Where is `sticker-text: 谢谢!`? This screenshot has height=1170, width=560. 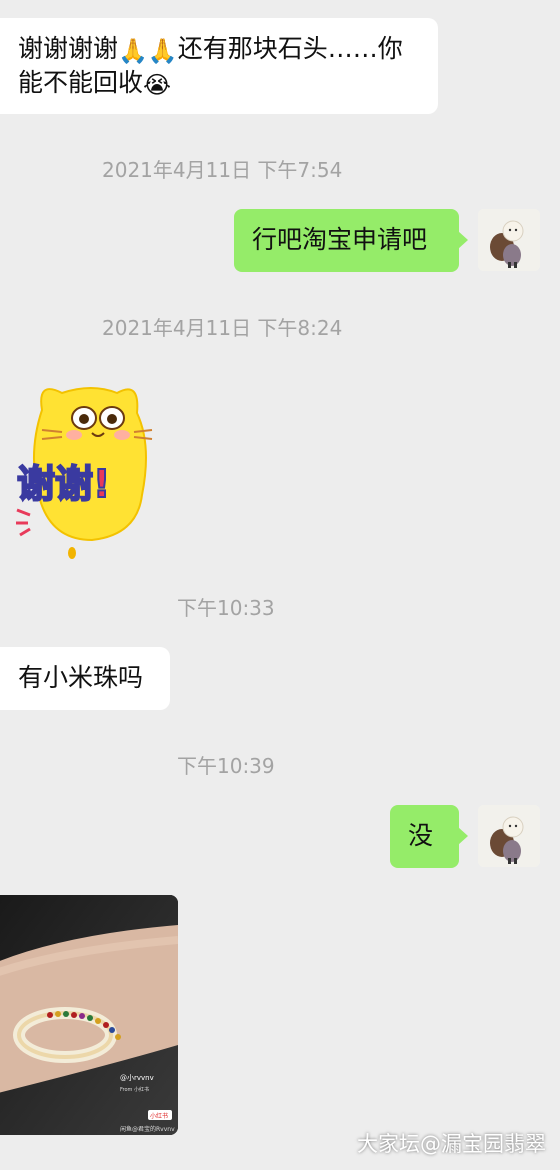 sticker-text: 谢谢! is located at coordinates (63, 484).